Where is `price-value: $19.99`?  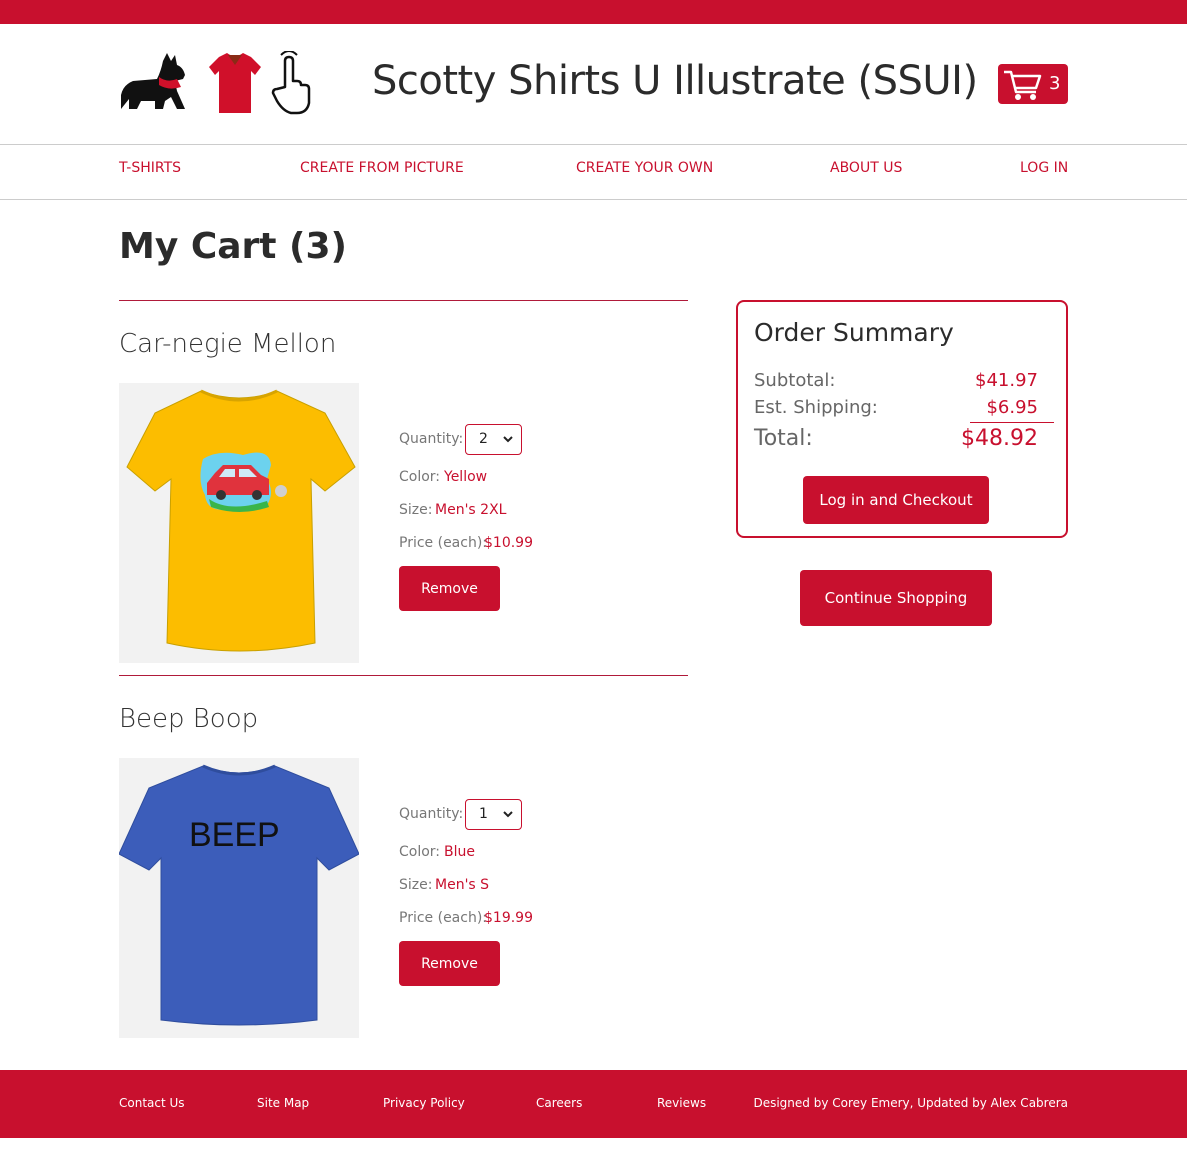 price-value: $19.99 is located at coordinates (508, 918).